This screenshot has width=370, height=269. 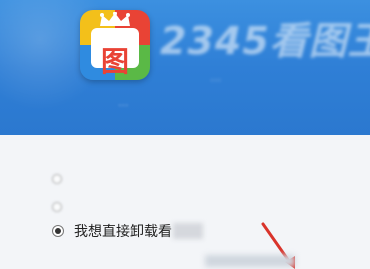 What do you see at coordinates (115, 19) in the screenshot?
I see `crown-icon` at bounding box center [115, 19].